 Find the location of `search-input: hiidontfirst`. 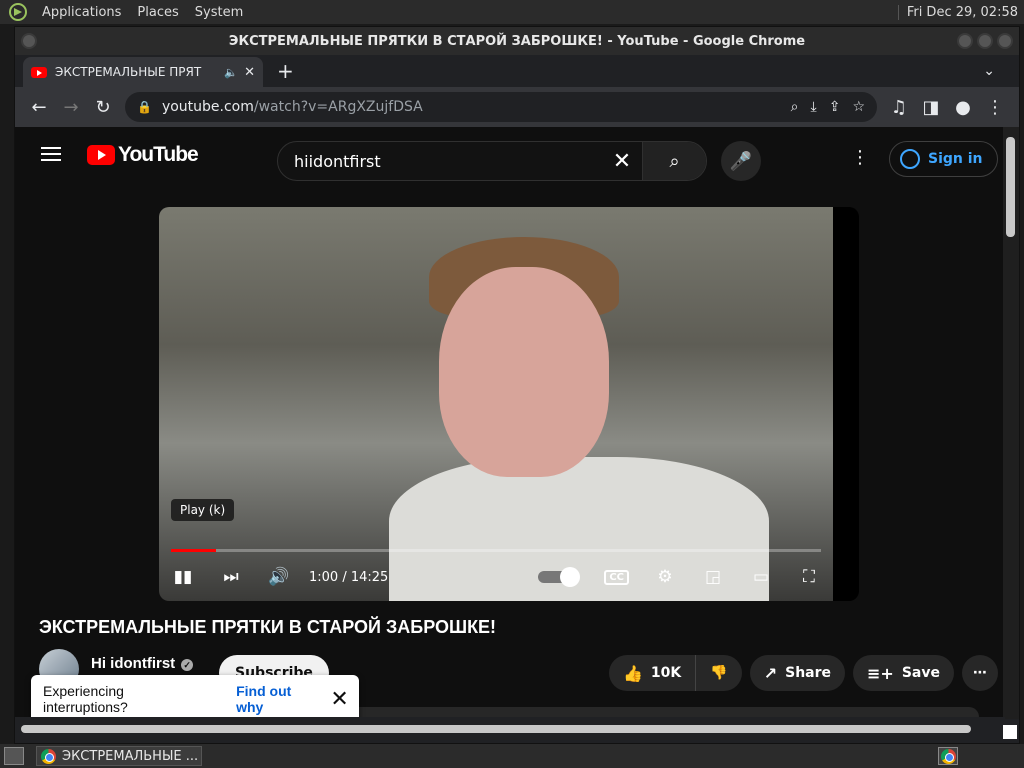

search-input: hiidontfirst is located at coordinates (440, 161).